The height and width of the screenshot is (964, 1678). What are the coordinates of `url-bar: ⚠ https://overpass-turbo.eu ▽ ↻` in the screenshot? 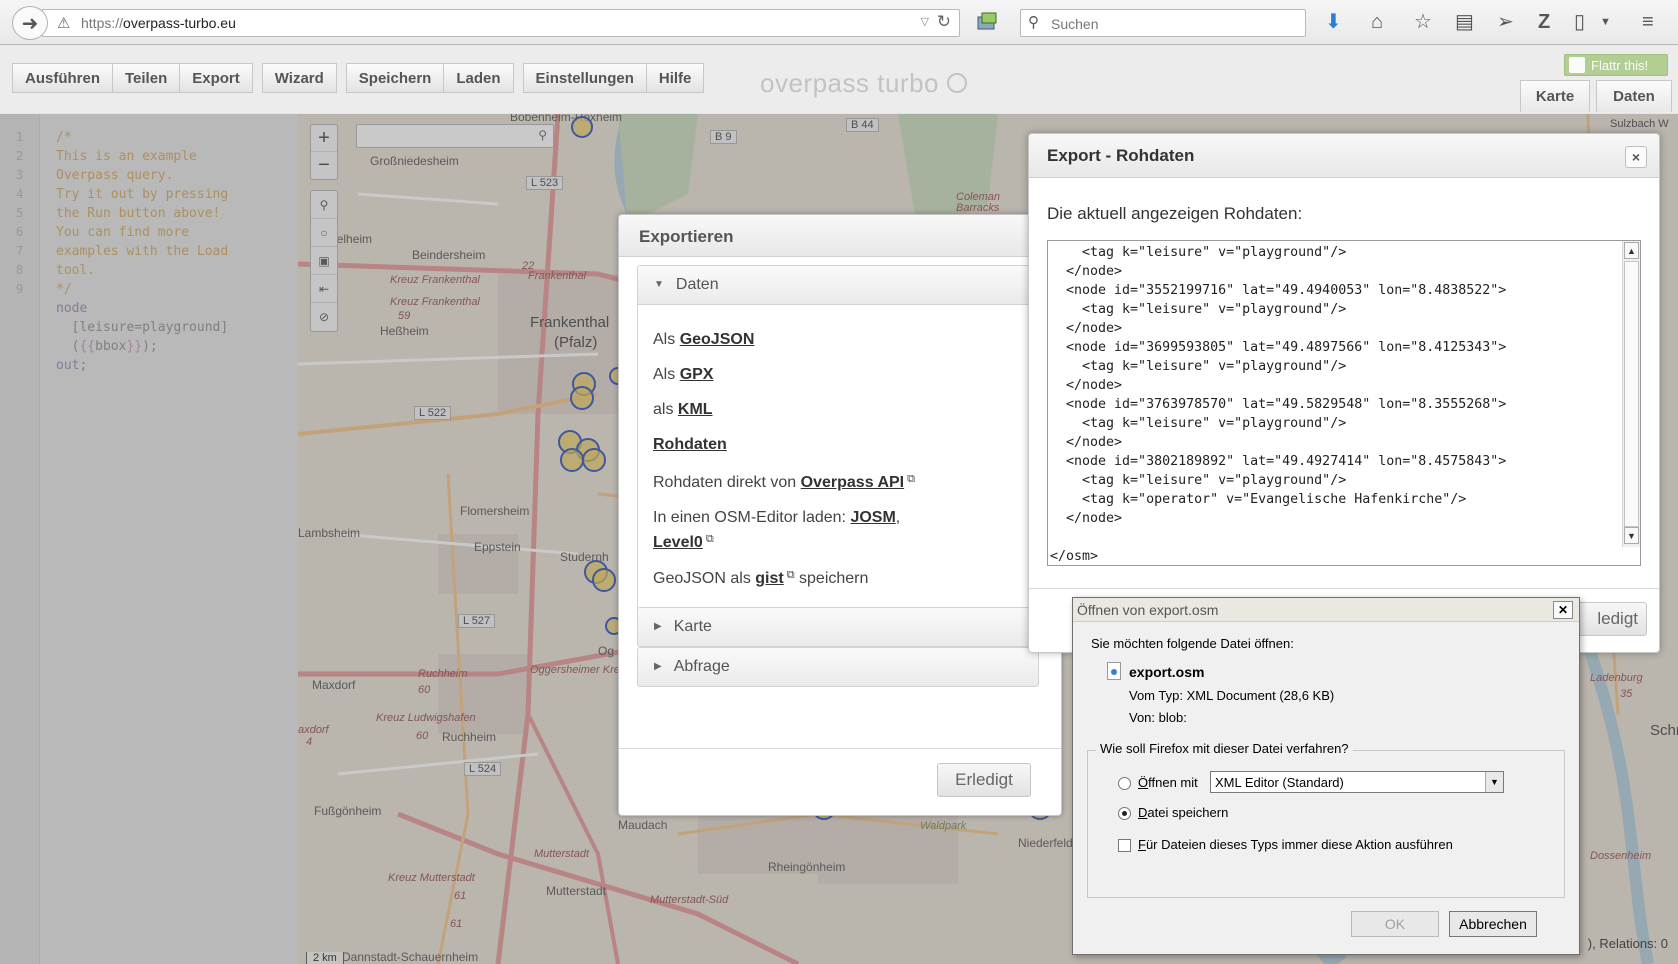 It's located at (501, 23).